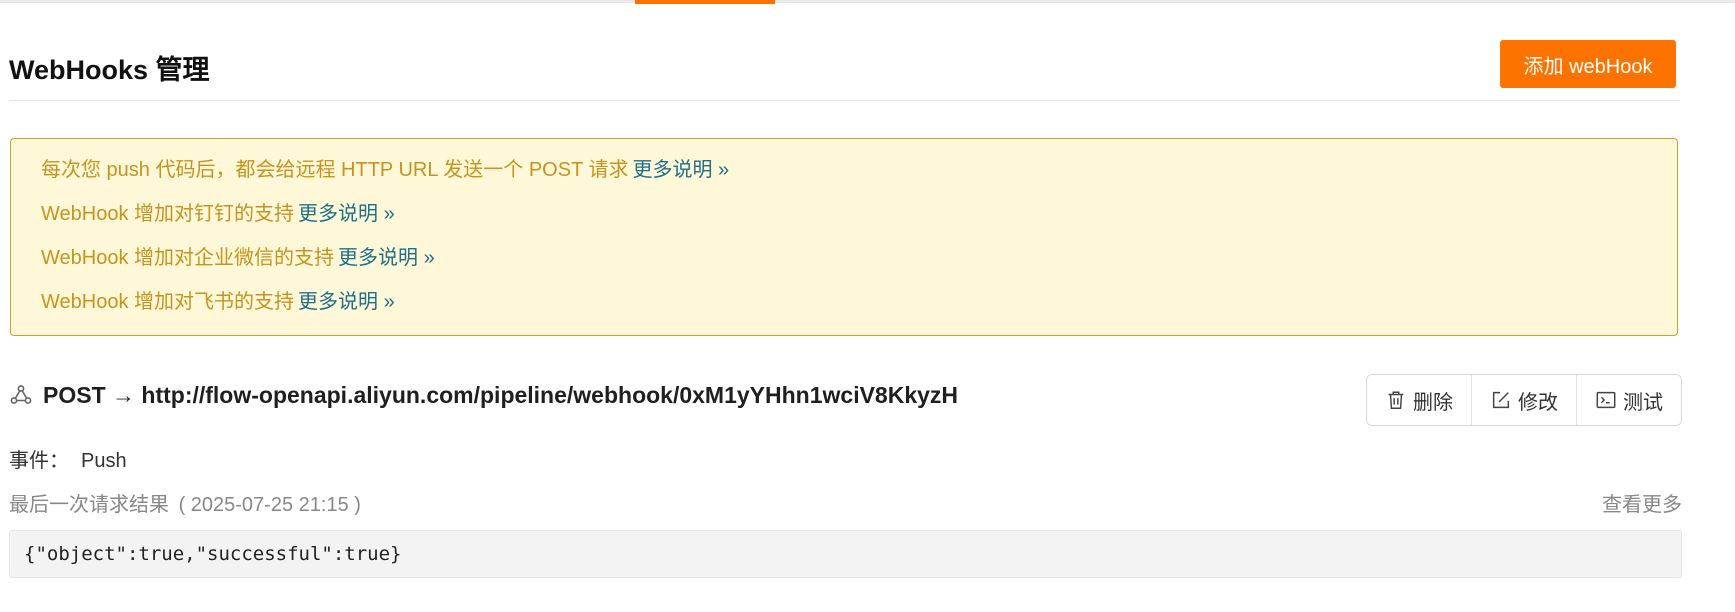  Describe the element at coordinates (39, 461) in the screenshot. I see `event-label: 事件：` at that location.